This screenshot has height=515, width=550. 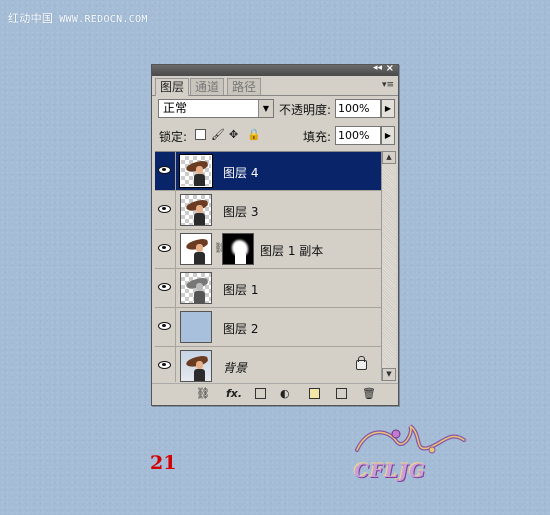 What do you see at coordinates (265, 108) in the screenshot?
I see `chevron-down-icon: ▼` at bounding box center [265, 108].